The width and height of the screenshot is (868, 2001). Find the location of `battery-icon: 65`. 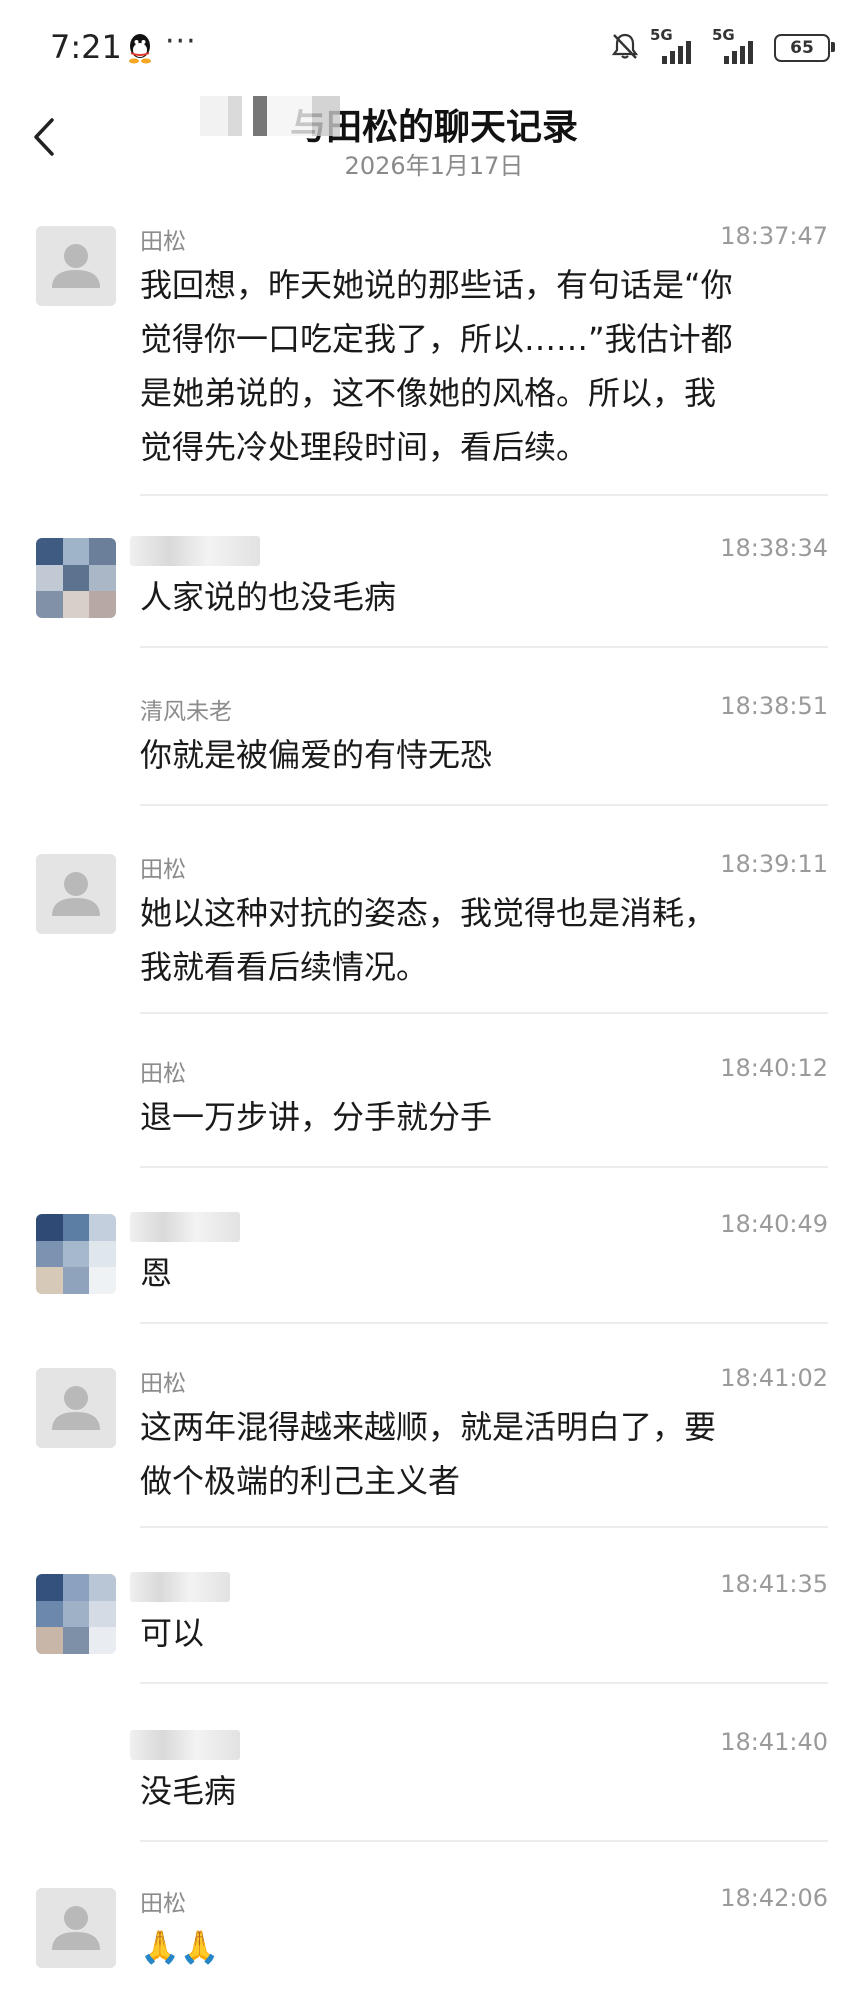

battery-icon: 65 is located at coordinates (804, 48).